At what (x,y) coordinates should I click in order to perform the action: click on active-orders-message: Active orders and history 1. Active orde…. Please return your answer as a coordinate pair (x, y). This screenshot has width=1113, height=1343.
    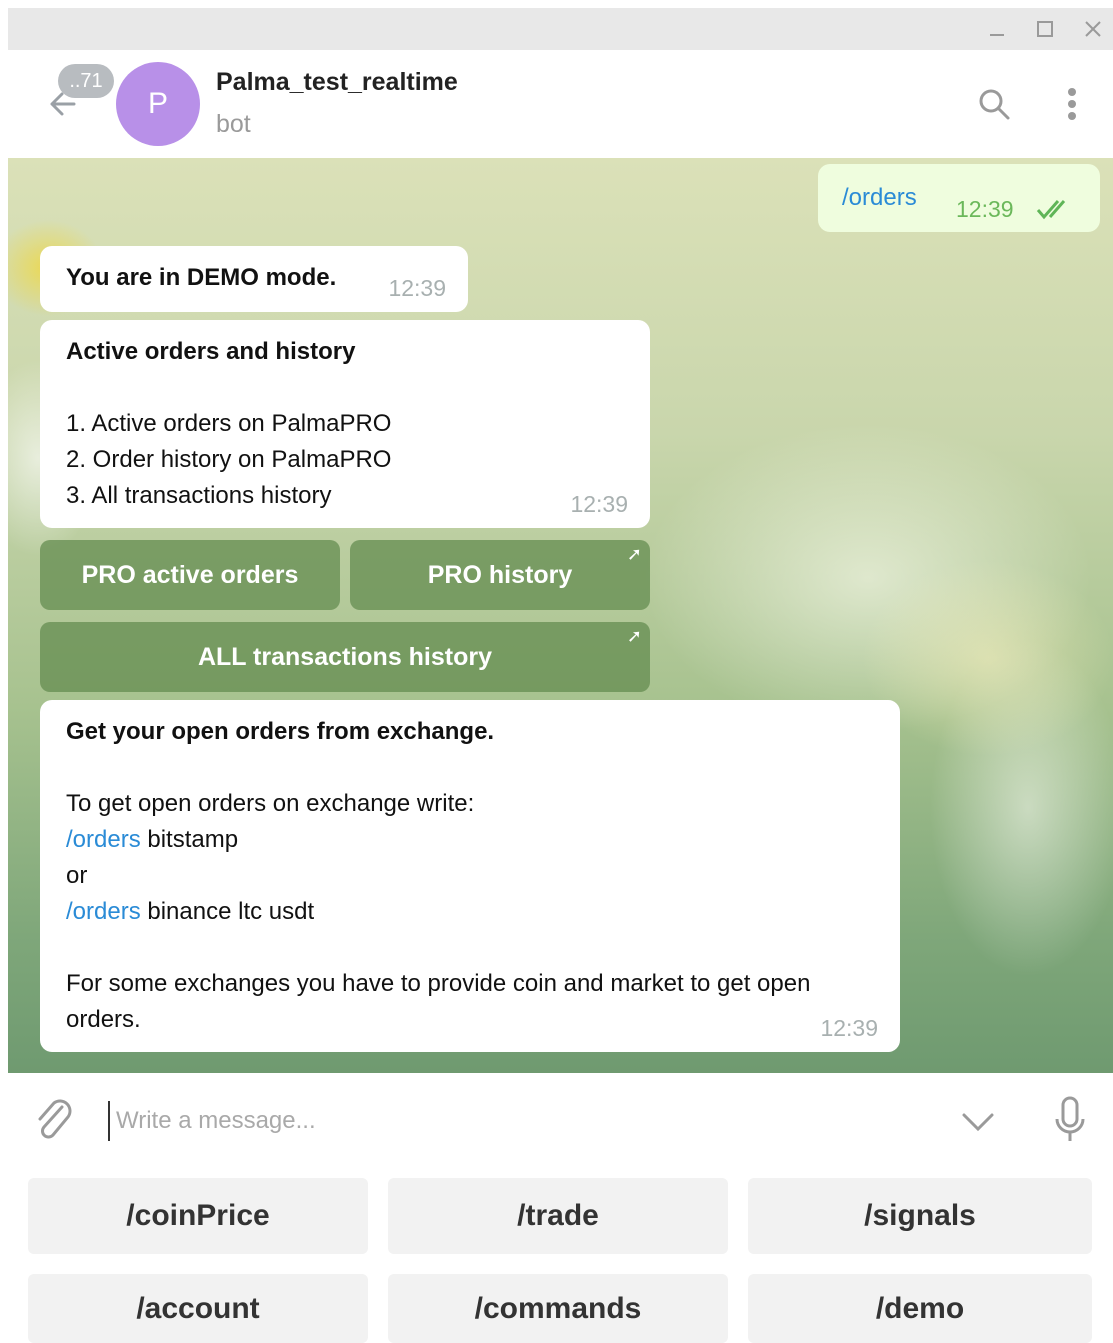
    Looking at the image, I should click on (345, 424).